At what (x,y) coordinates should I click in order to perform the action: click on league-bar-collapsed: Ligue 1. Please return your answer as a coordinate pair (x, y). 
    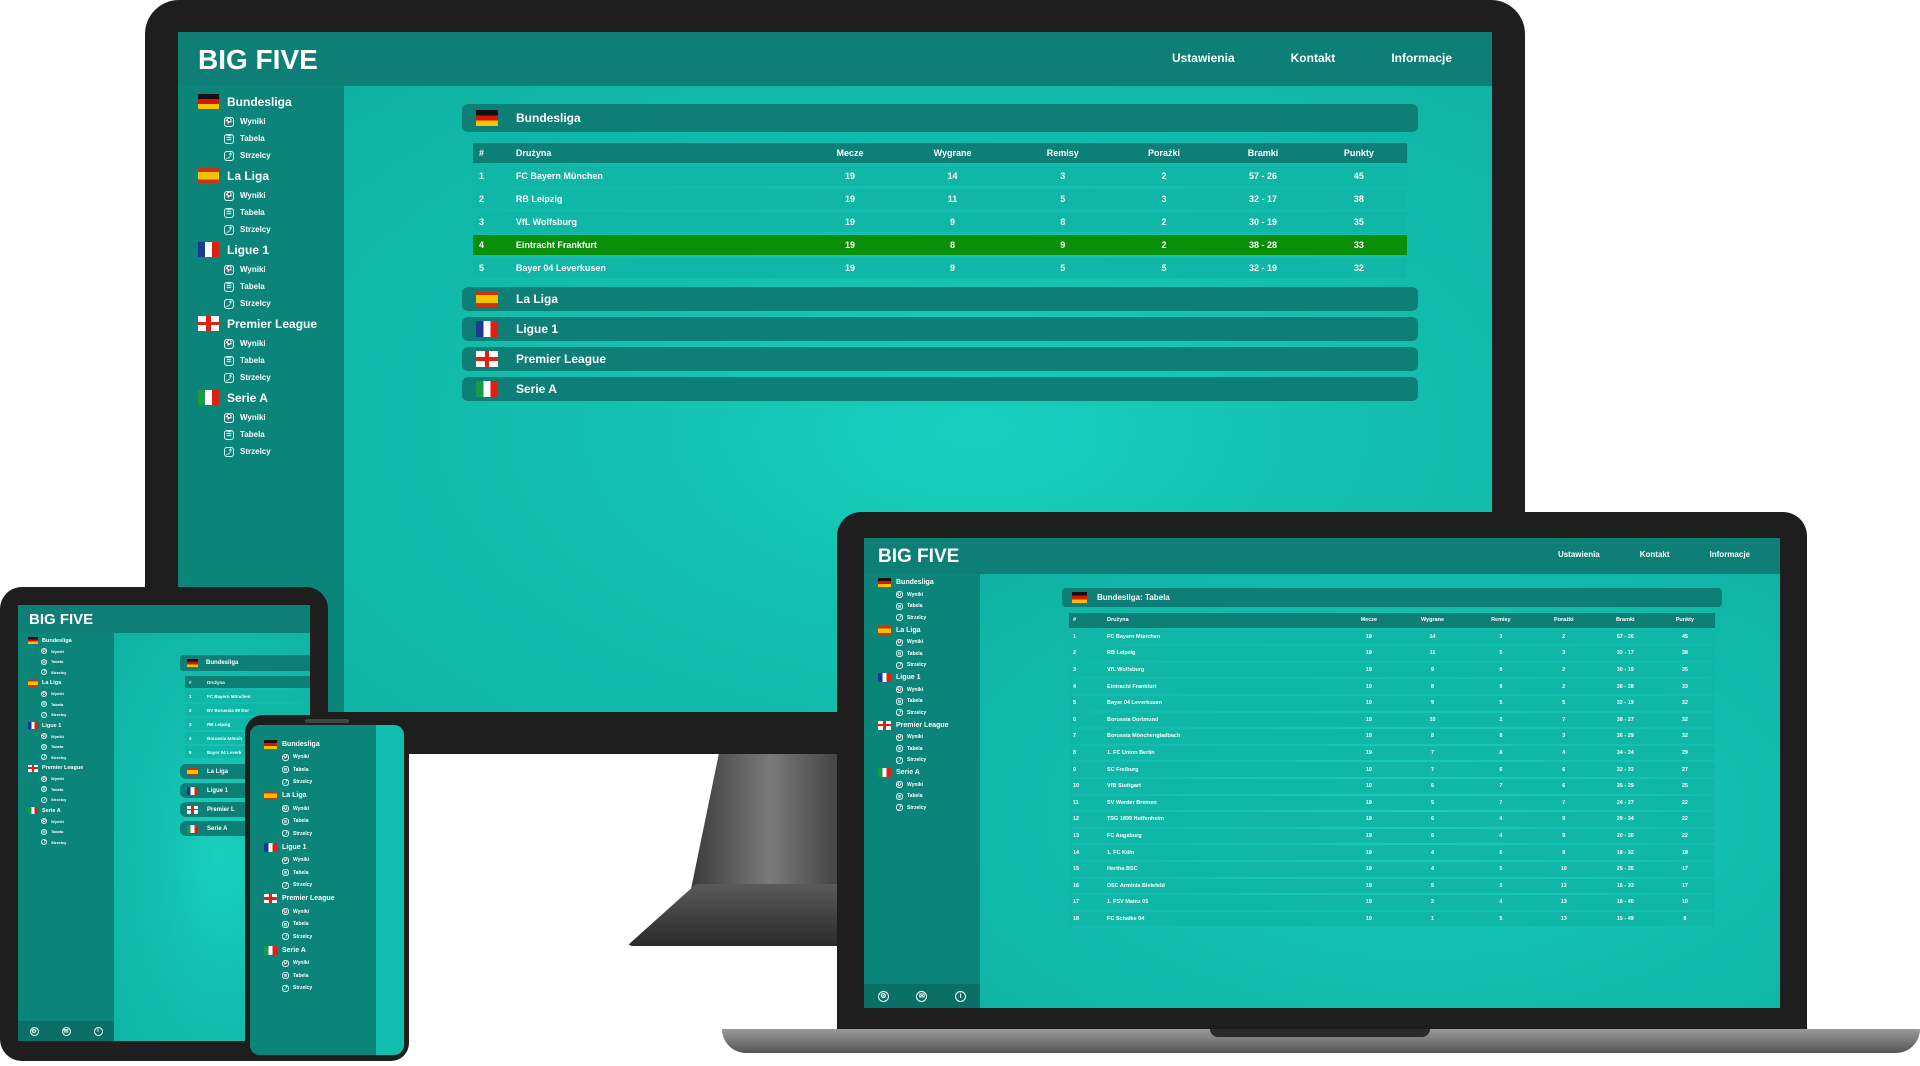
    Looking at the image, I should click on (940, 329).